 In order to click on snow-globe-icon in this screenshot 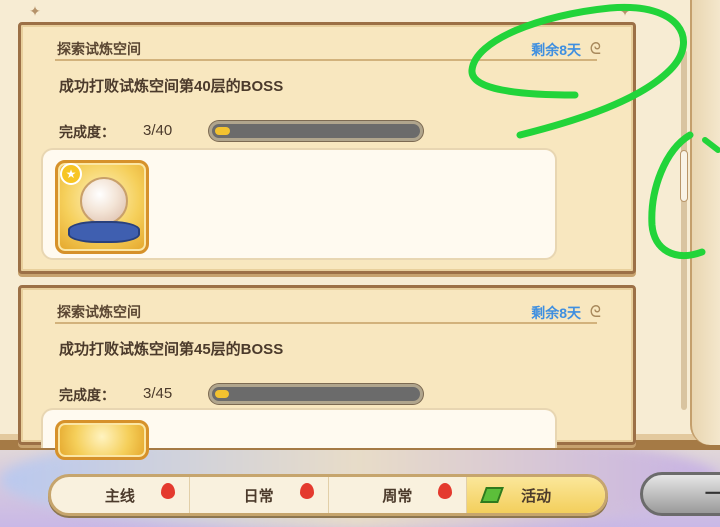, I will do `click(104, 201)`.